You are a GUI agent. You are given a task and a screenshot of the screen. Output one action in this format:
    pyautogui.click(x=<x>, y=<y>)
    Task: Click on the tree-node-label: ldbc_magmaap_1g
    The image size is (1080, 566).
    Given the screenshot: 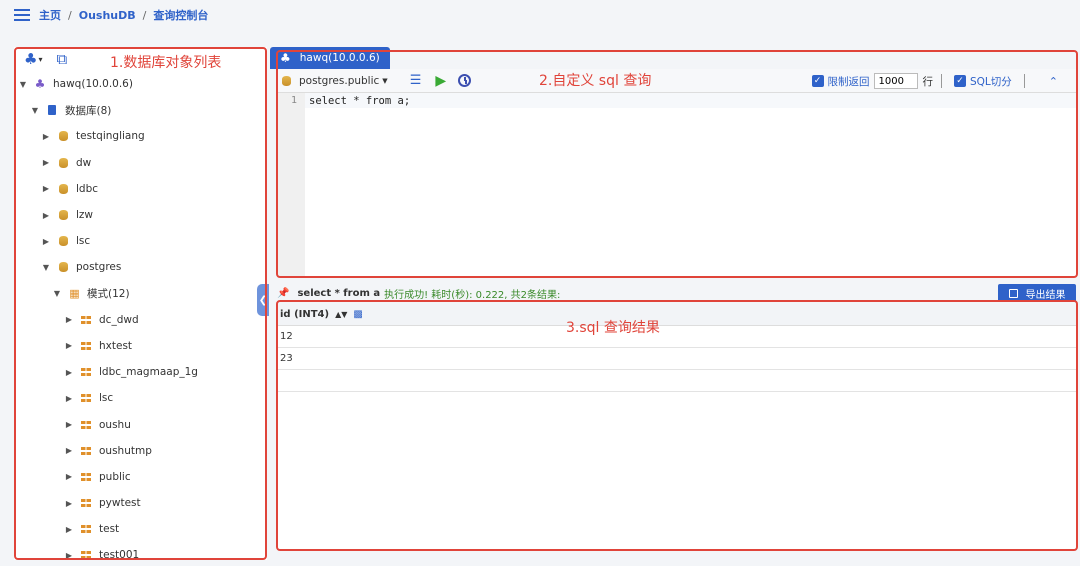 What is the action you would take?
    pyautogui.click(x=148, y=372)
    